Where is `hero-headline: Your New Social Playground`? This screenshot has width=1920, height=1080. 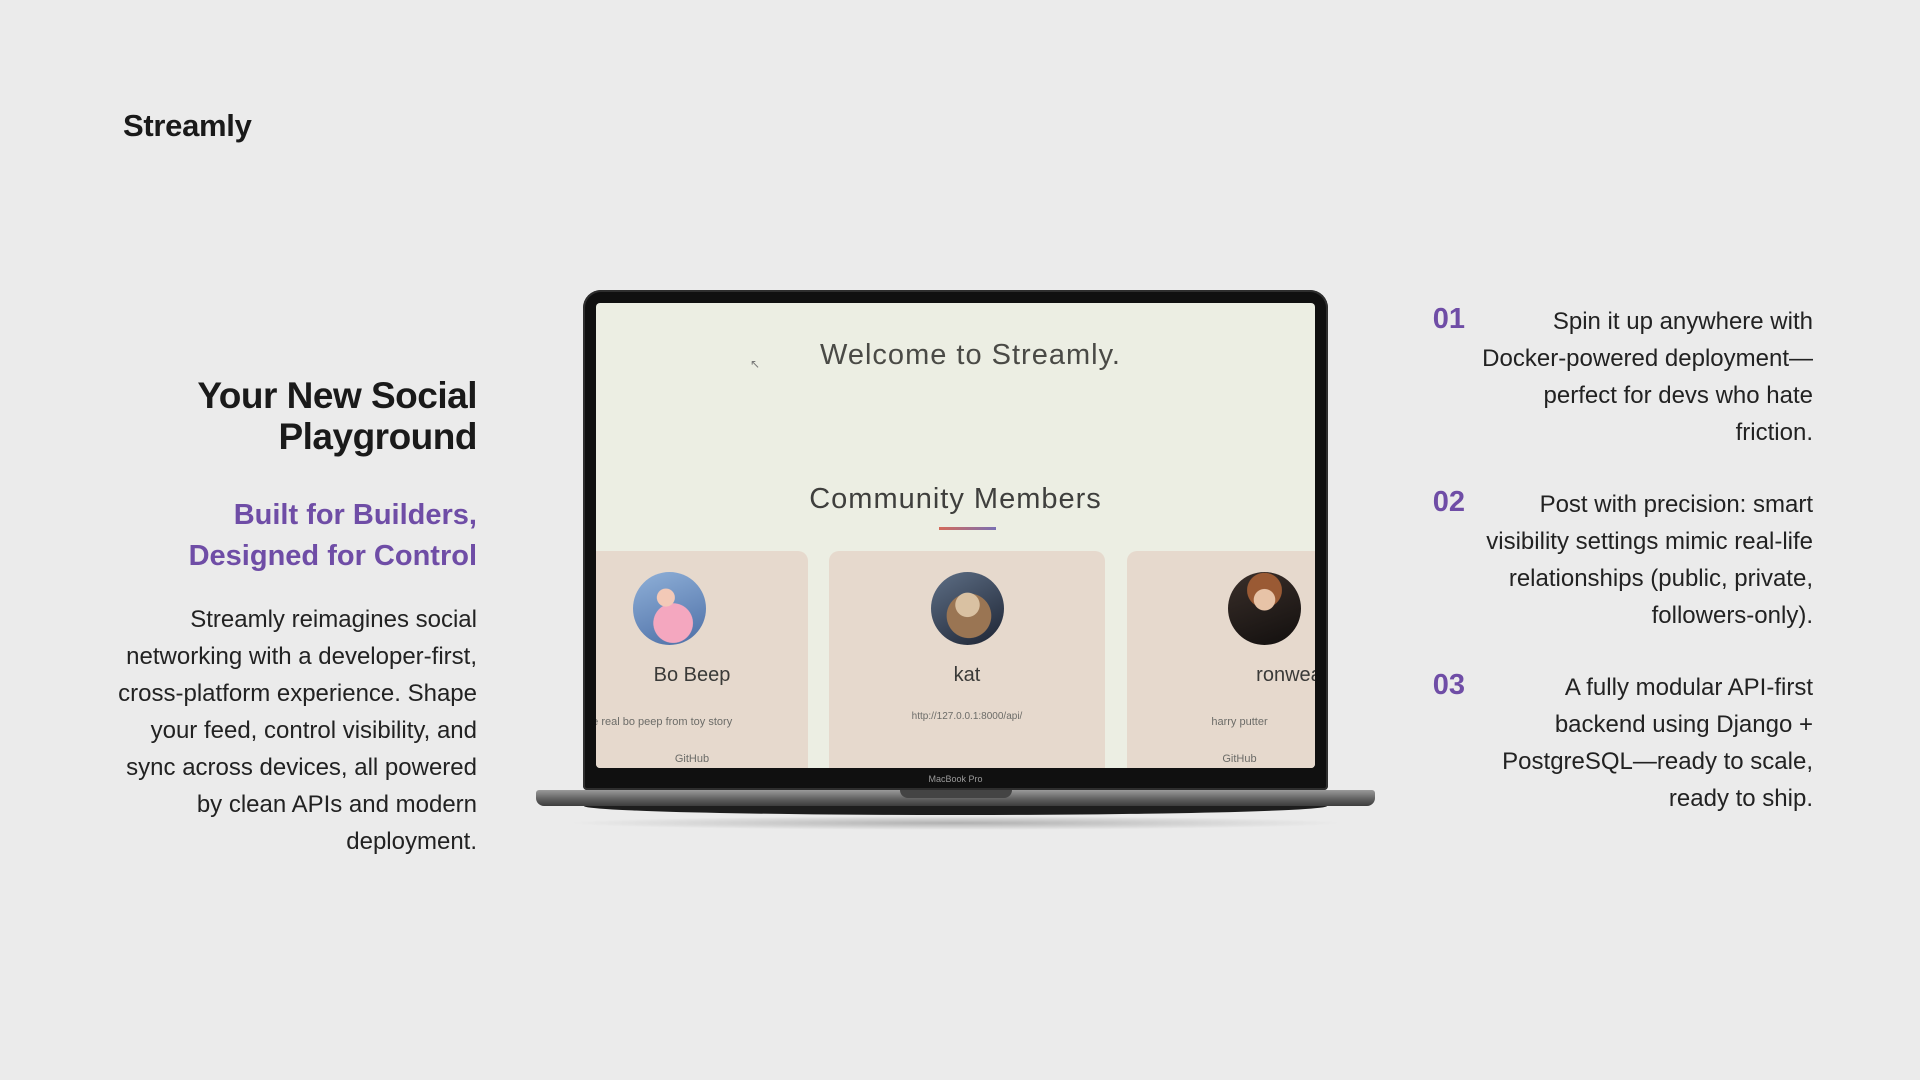
hero-headline: Your New Social Playground is located at coordinates (337, 416).